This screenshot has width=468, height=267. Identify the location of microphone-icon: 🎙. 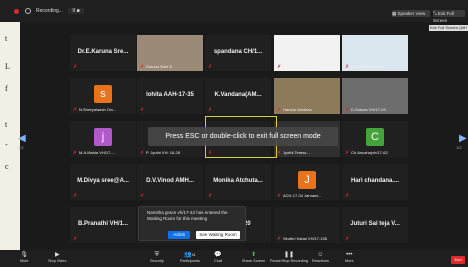
(24, 255).